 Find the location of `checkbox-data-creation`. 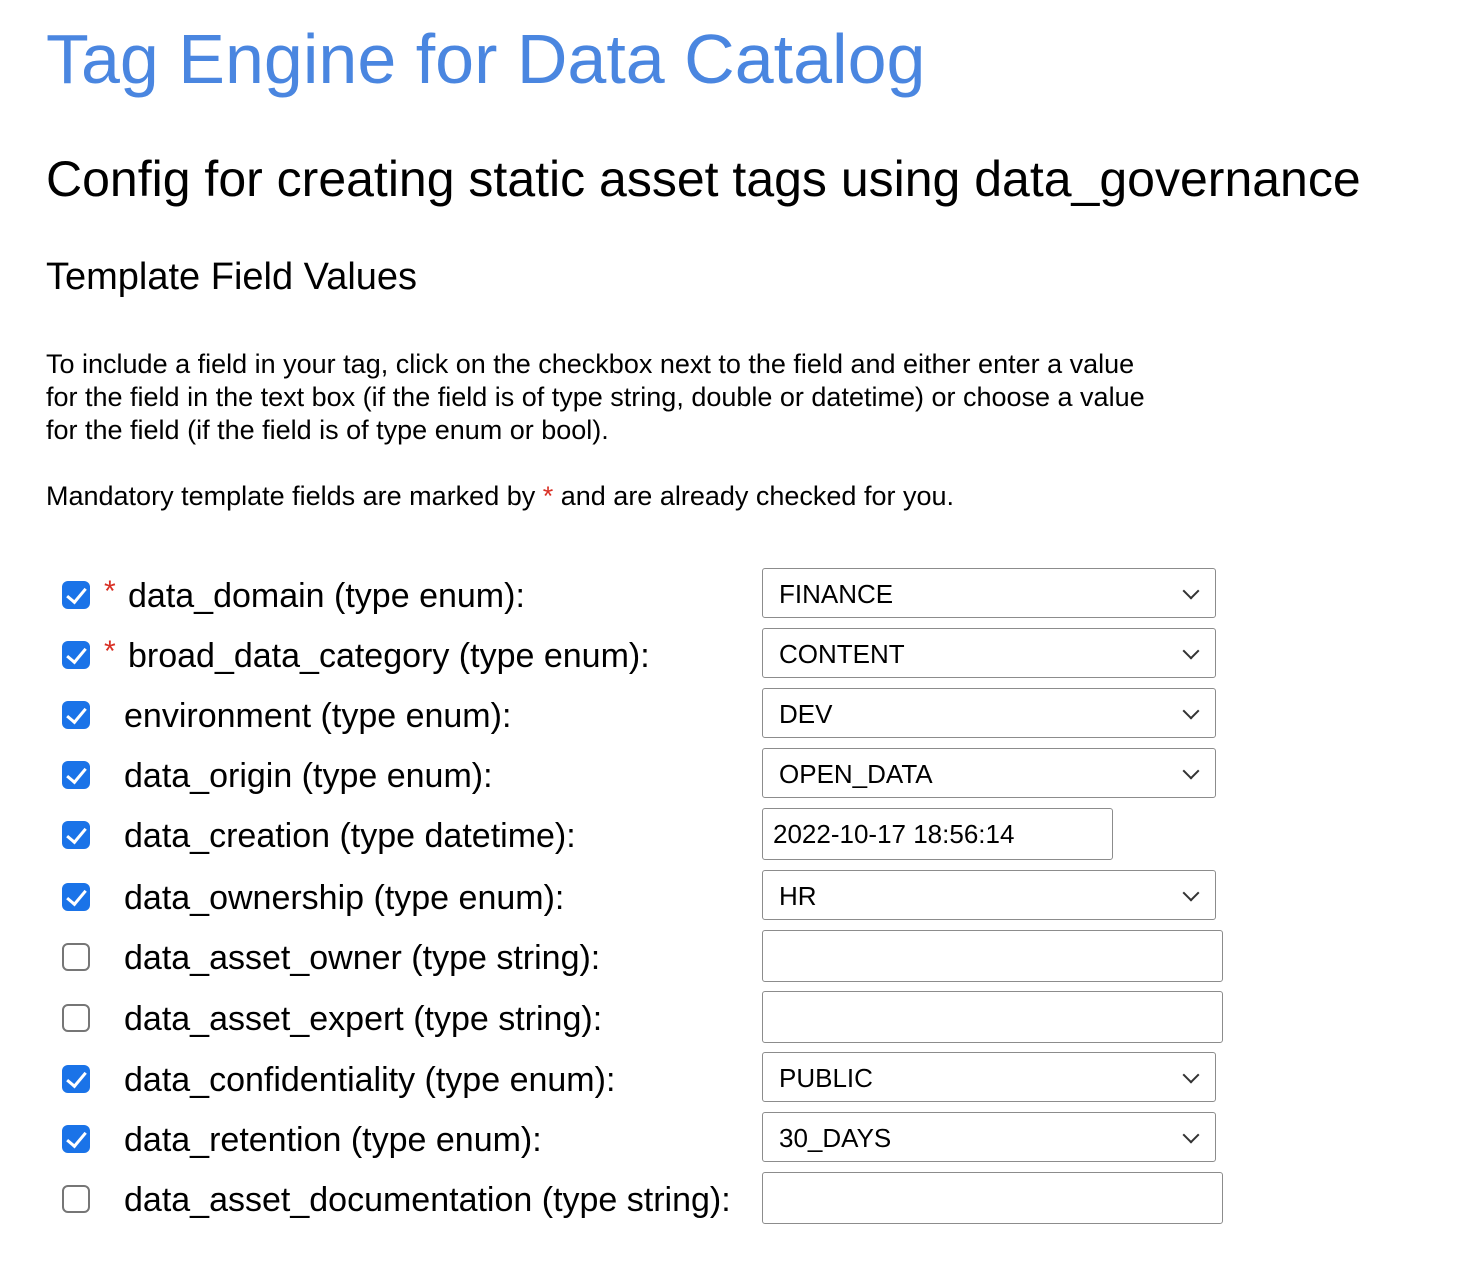

checkbox-data-creation is located at coordinates (76, 835).